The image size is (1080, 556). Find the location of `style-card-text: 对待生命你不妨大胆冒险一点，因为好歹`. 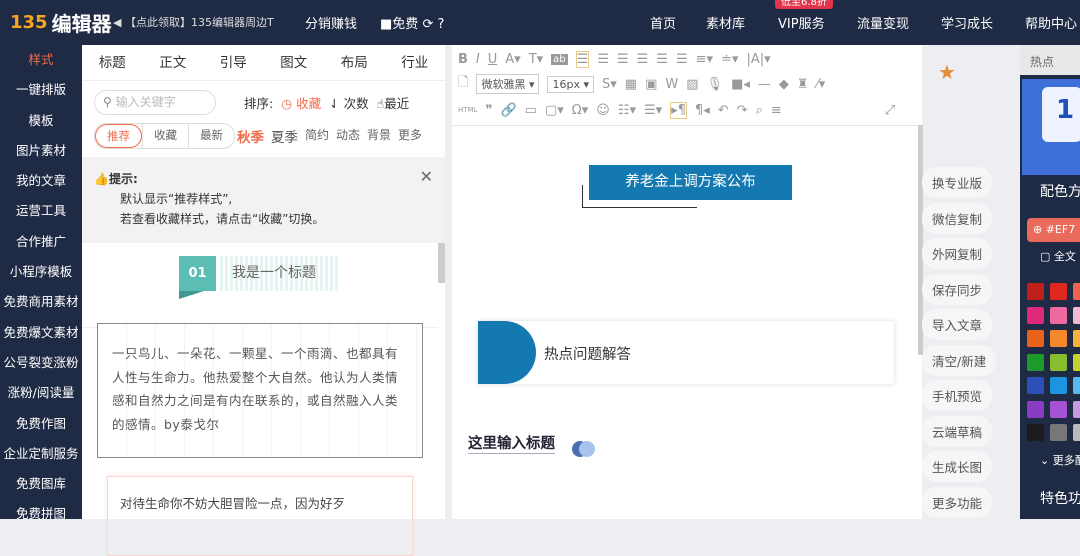

style-card-text: 对待生命你不妨大胆冒险一点，因为好歹 is located at coordinates (260, 516).